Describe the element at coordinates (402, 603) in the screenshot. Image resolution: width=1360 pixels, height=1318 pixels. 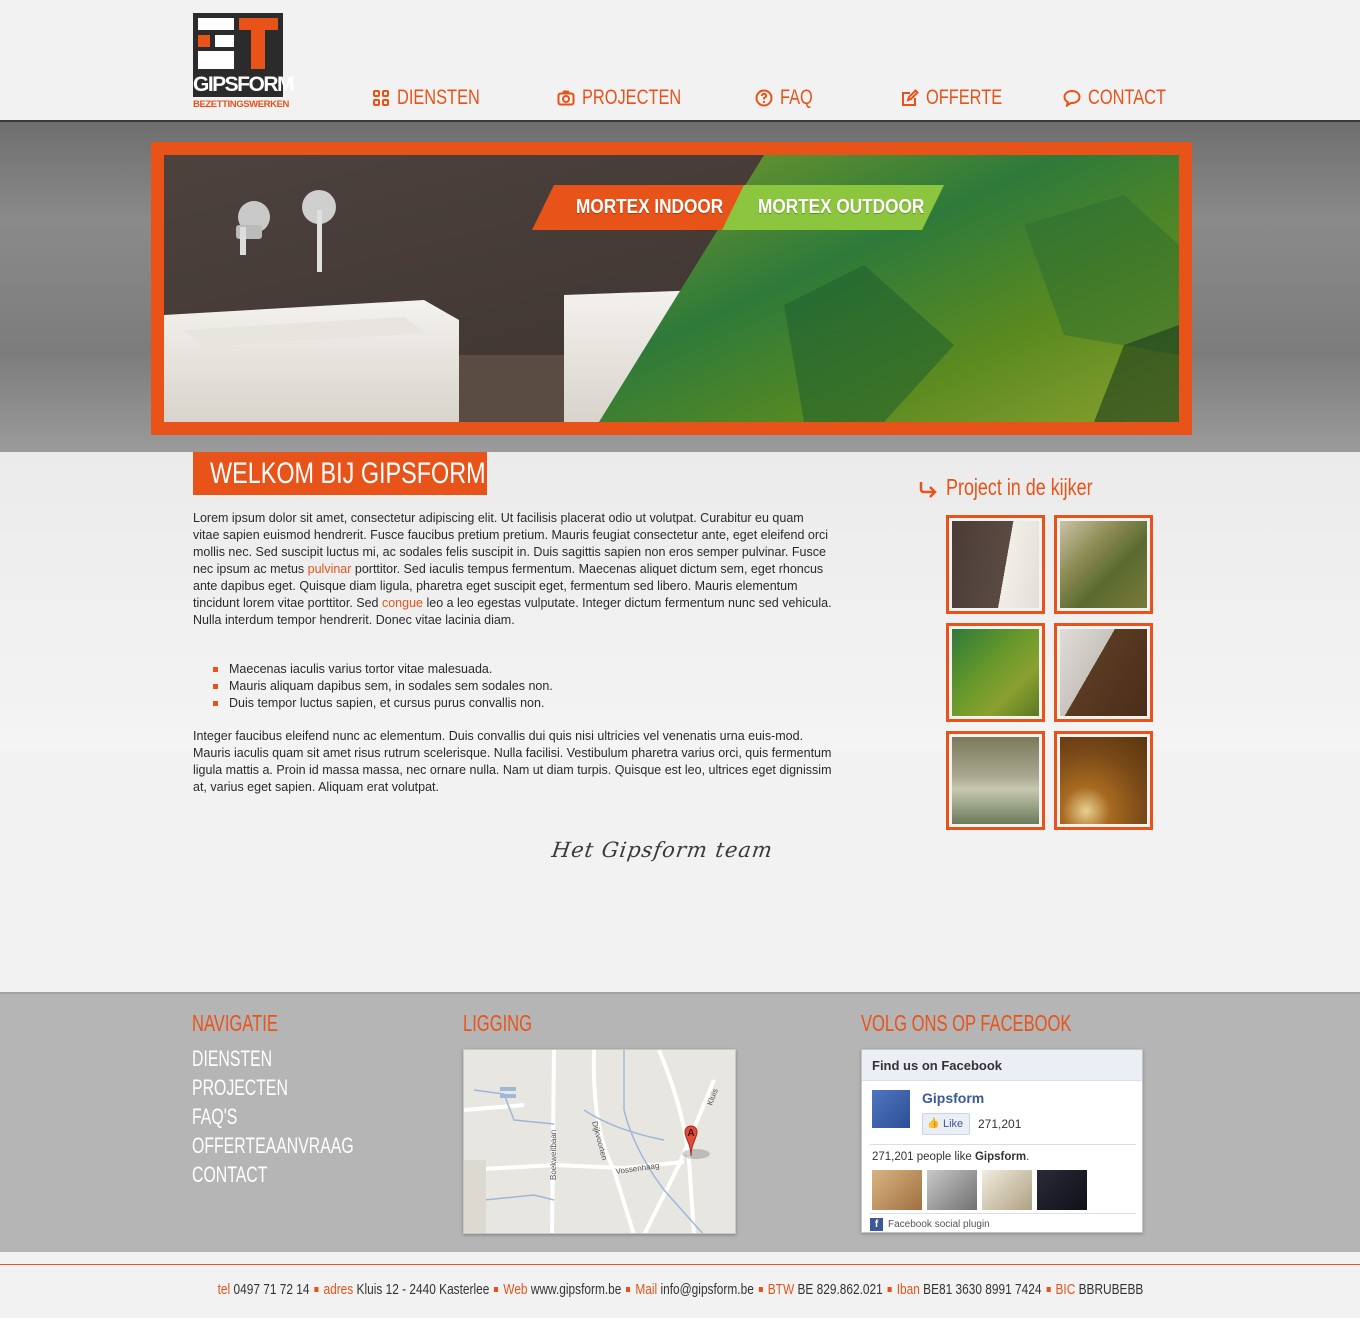
I see `link-congue: congue` at that location.